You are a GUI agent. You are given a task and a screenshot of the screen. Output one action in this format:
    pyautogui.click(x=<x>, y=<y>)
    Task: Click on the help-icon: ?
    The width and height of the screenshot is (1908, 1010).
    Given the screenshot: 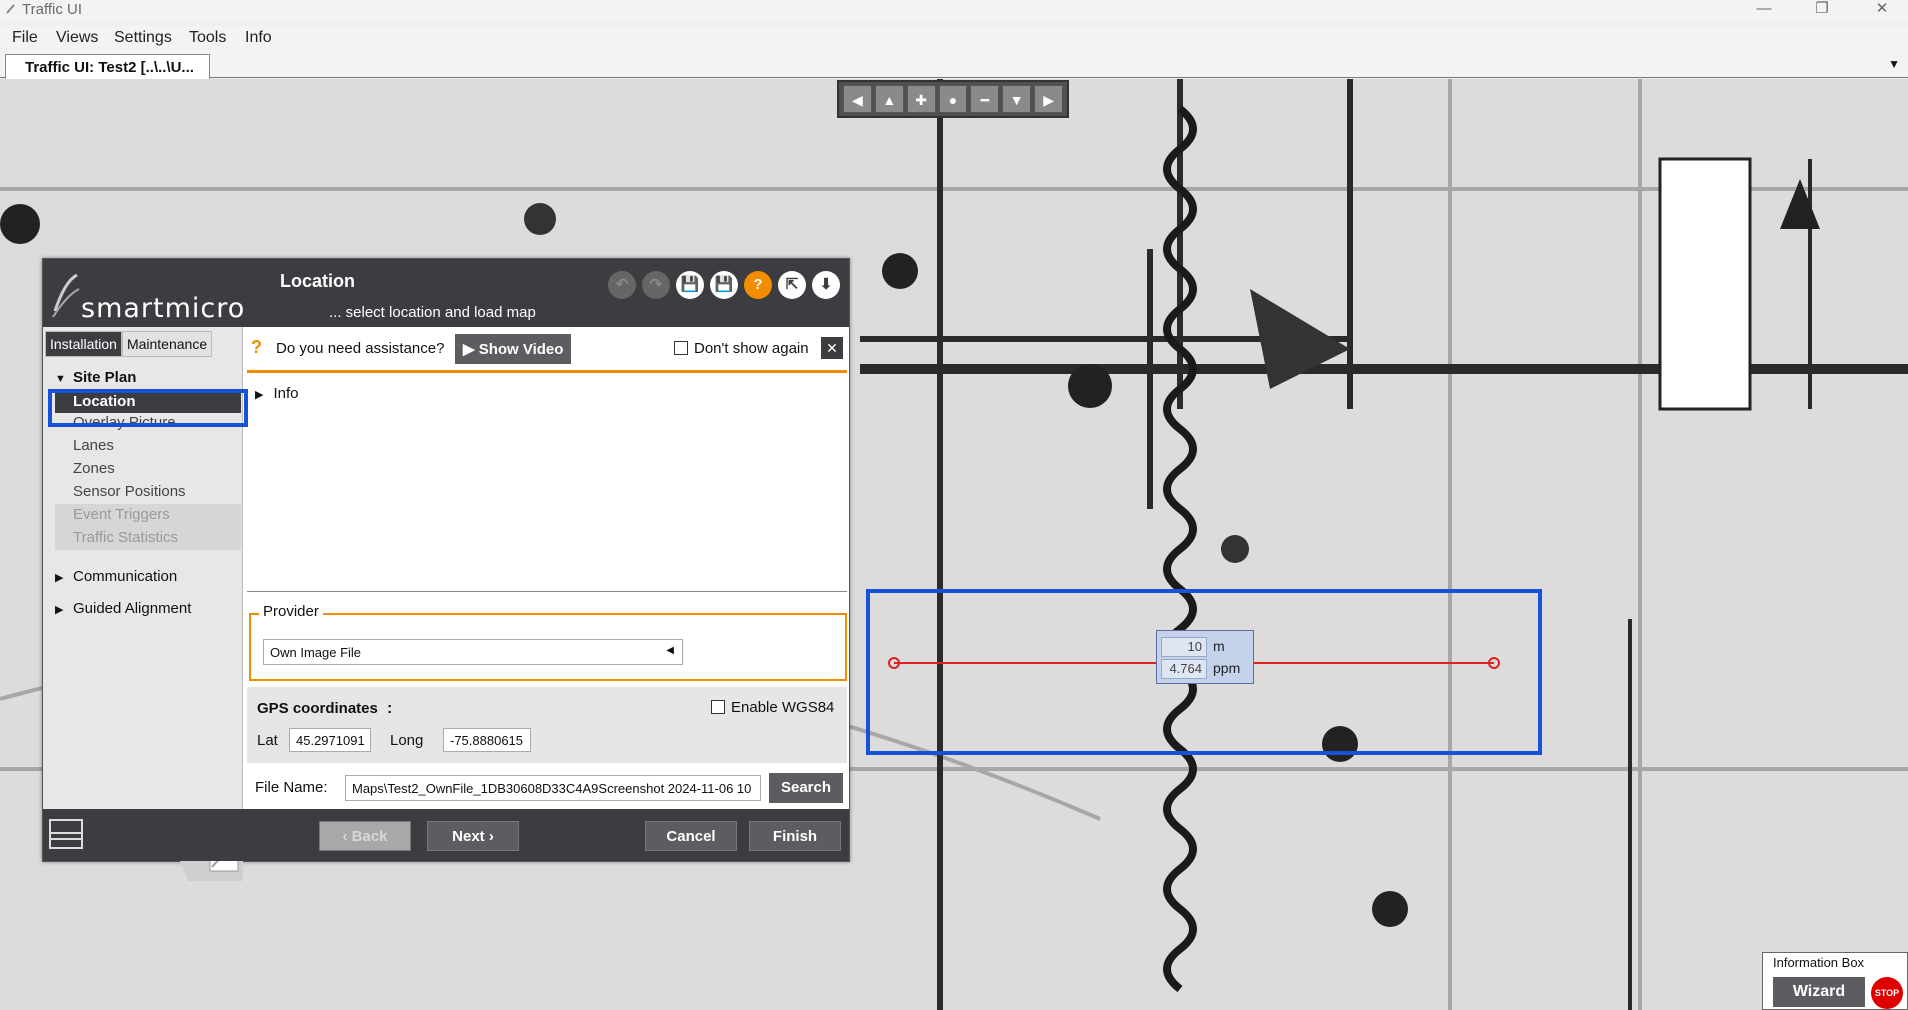 What is the action you would take?
    pyautogui.click(x=758, y=285)
    